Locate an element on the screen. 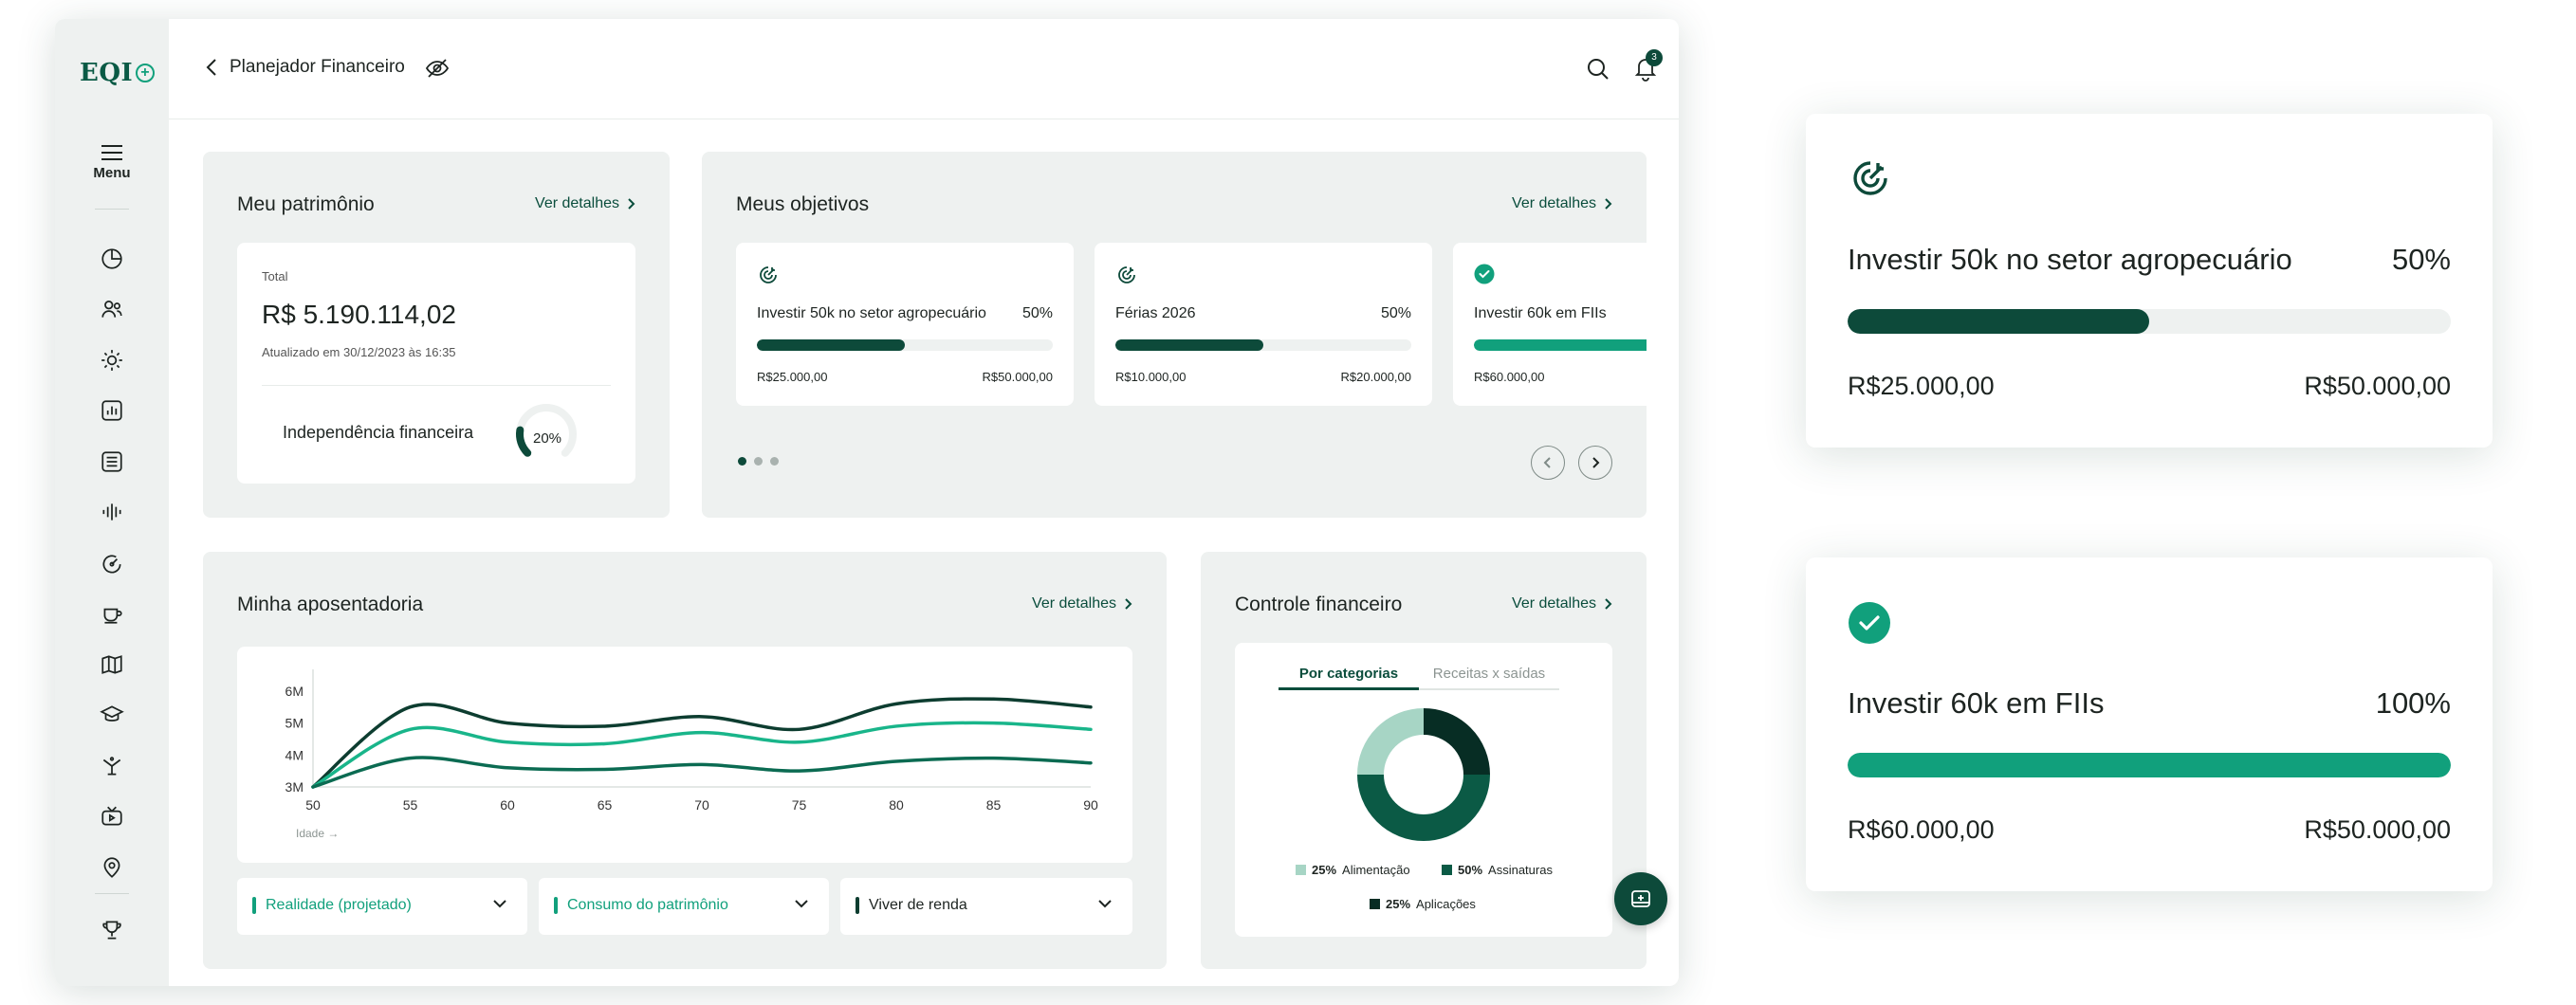  sidebar-nav is located at coordinates (112, 563).